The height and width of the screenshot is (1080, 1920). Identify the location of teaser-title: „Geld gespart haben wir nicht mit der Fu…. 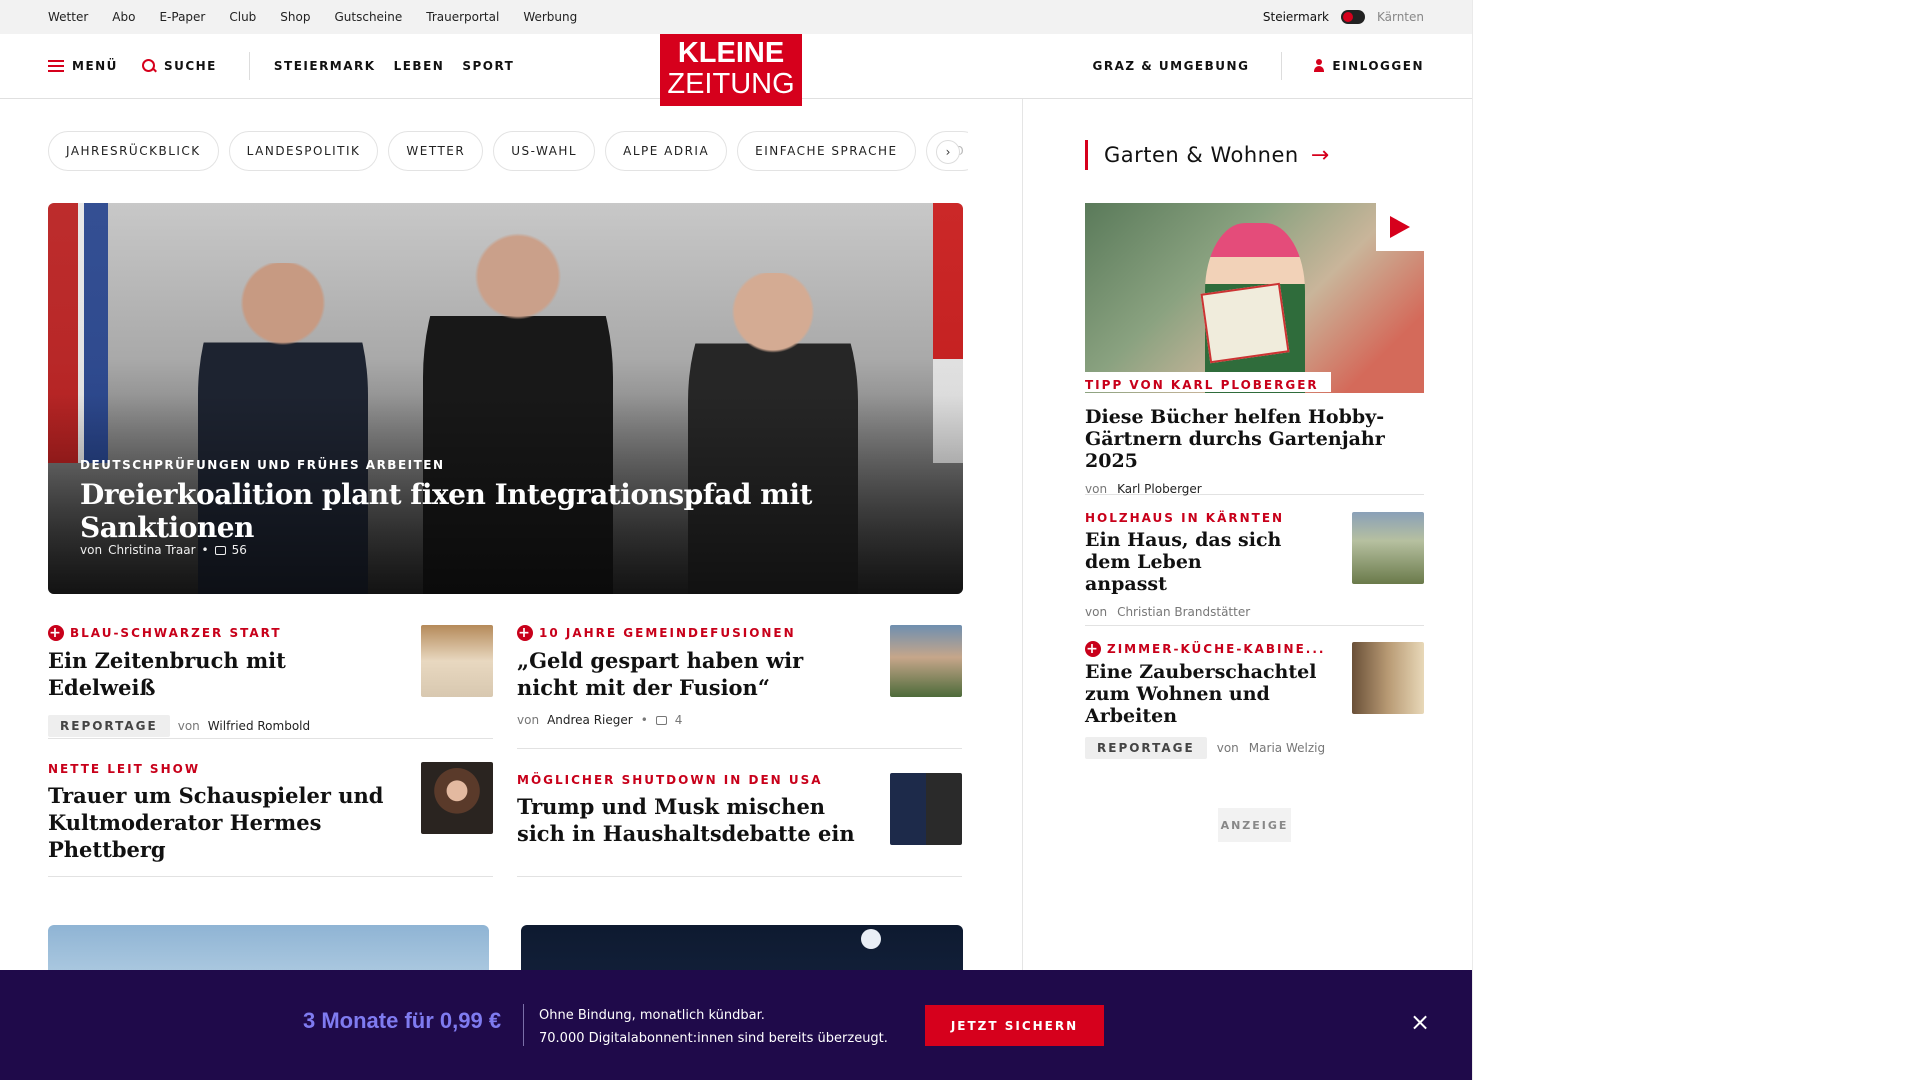
(689, 674).